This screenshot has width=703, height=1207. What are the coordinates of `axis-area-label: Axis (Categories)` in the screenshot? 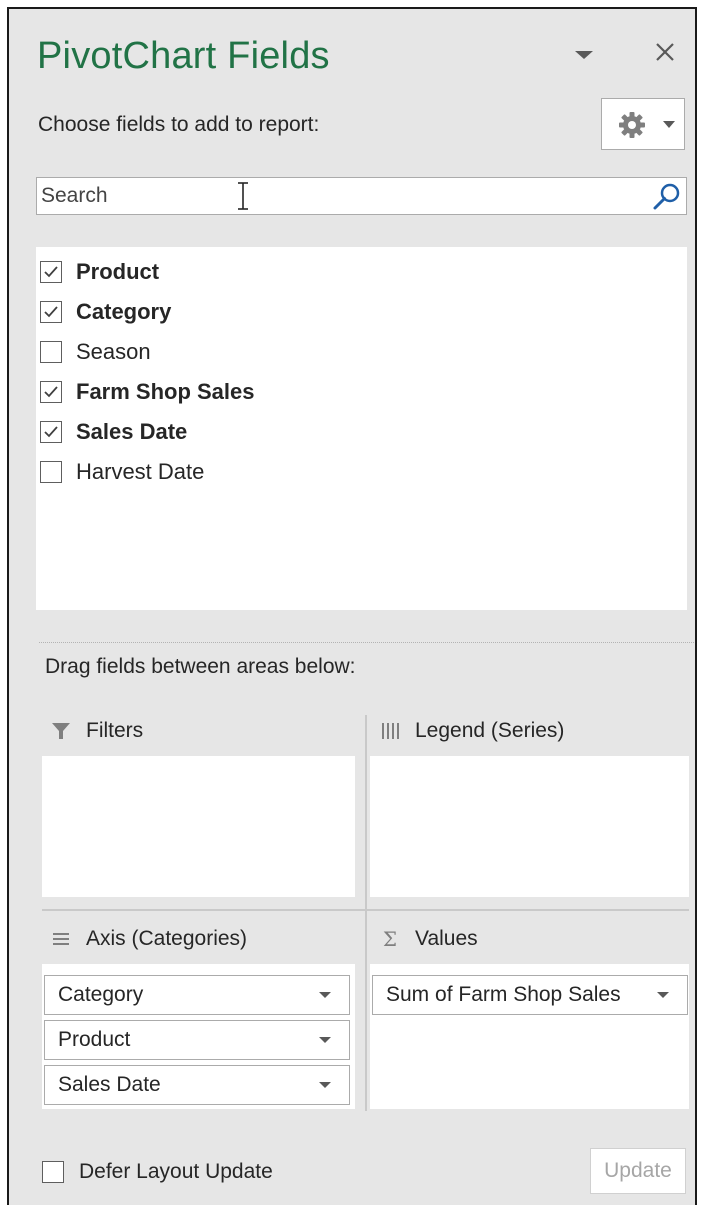 It's located at (167, 938).